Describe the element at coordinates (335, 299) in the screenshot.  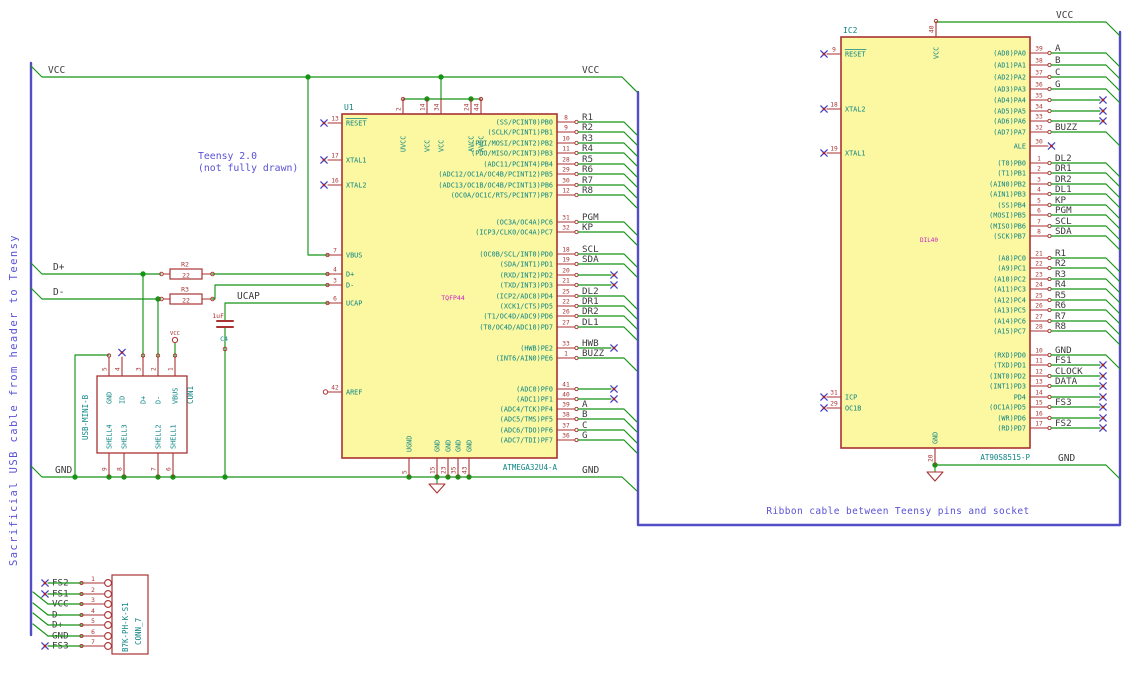
I see `pin-number: 6` at that location.